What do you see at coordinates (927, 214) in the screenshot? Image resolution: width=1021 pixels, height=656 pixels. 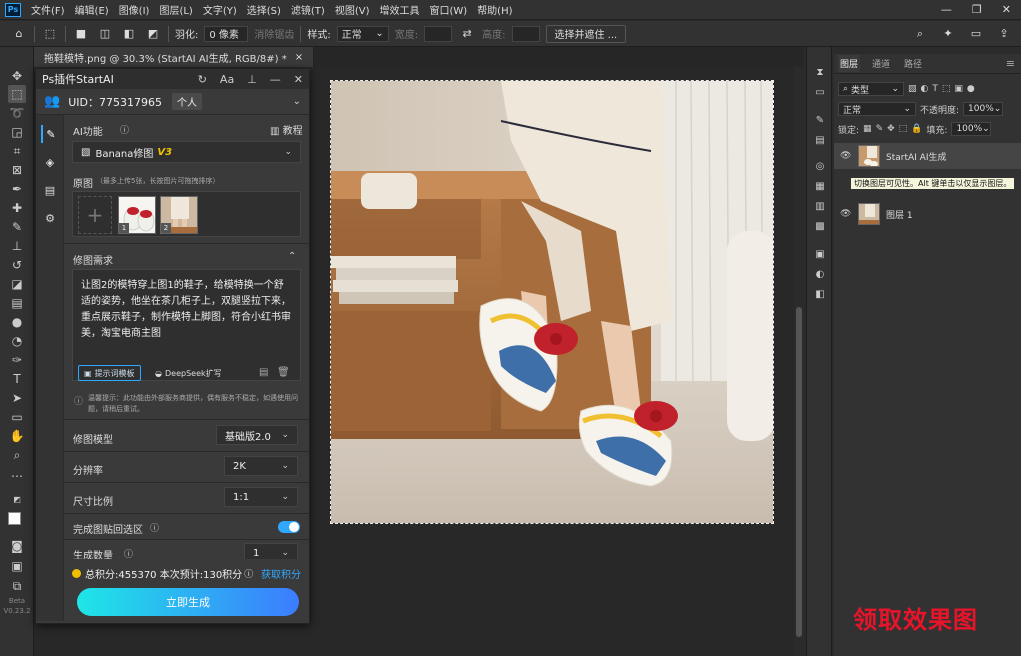 I see `layer-row-layer1: 👁 图层 1` at bounding box center [927, 214].